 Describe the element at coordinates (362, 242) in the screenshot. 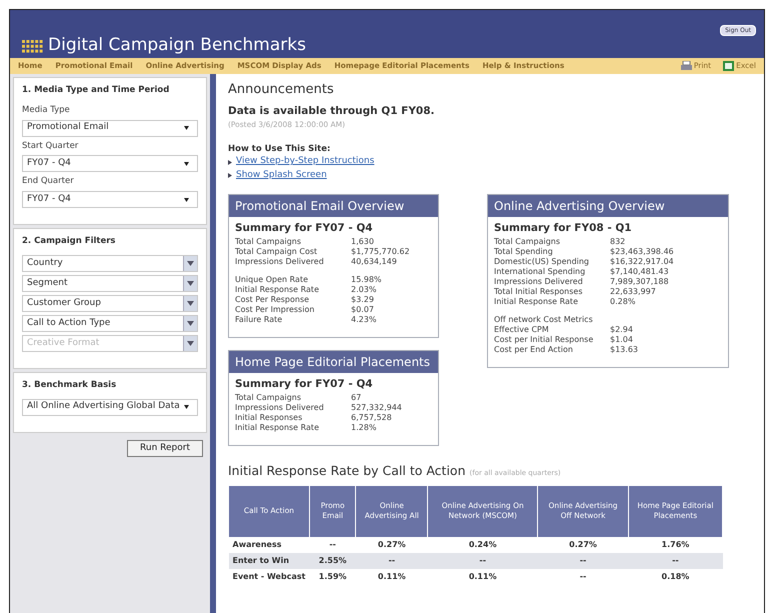

I see `metric-value: 1,630` at that location.